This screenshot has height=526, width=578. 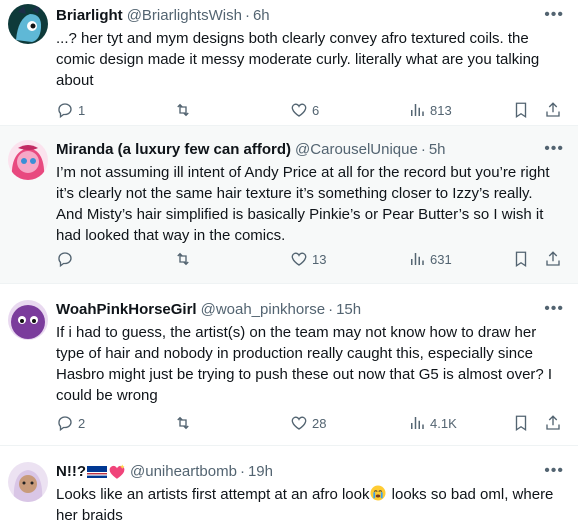 What do you see at coordinates (437, 150) in the screenshot?
I see `timestamp: 5h` at bounding box center [437, 150].